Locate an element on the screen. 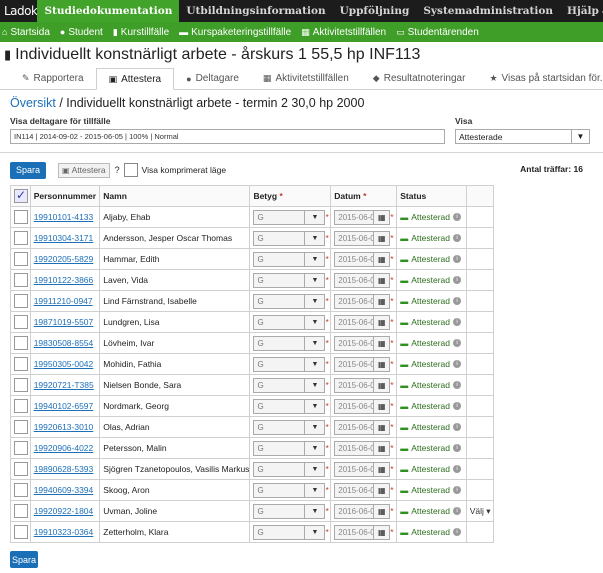 The width and height of the screenshot is (603, 573). pnr-link: 19910323-0364 is located at coordinates (64, 532).